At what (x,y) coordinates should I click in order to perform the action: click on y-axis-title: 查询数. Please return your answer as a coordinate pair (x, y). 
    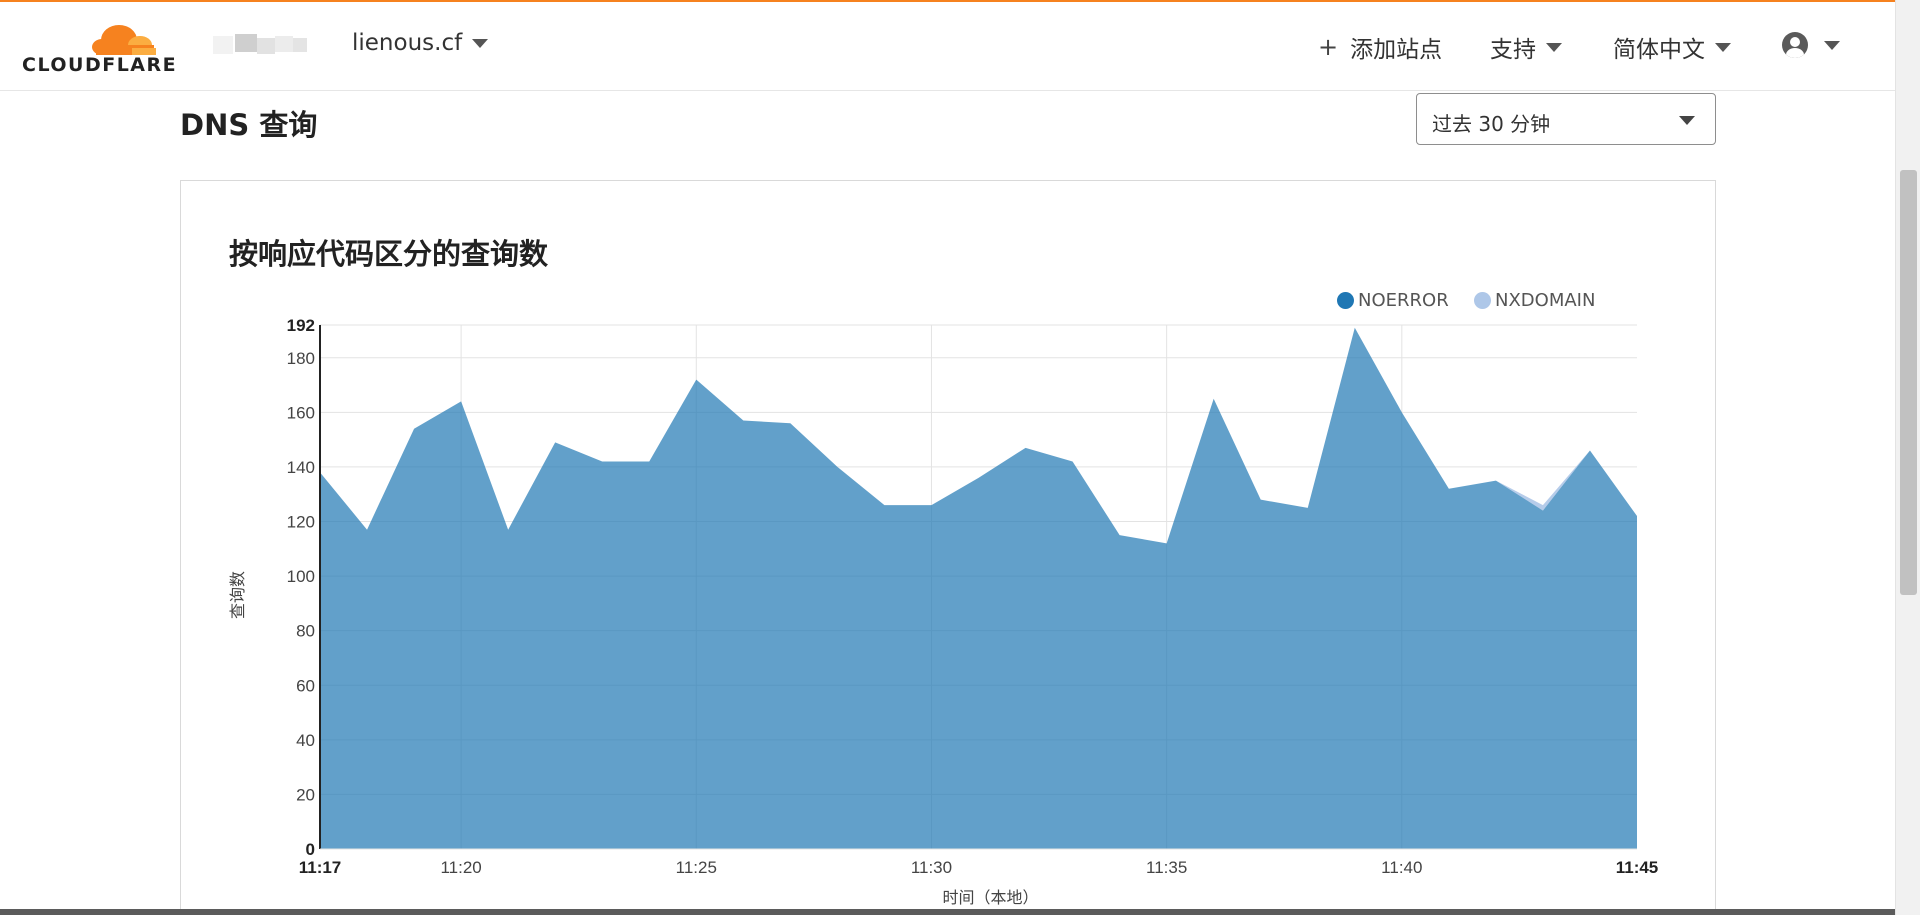
    Looking at the image, I should click on (237, 595).